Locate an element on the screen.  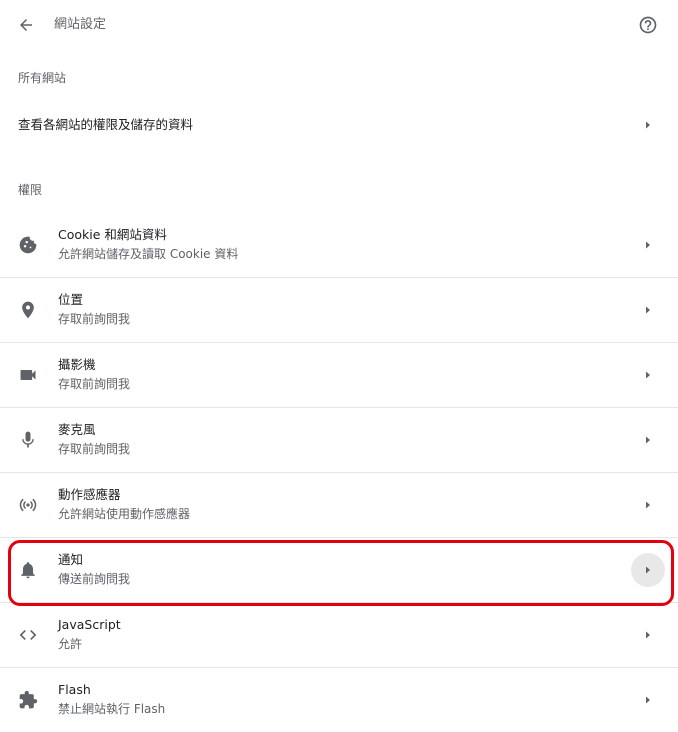
permission-label: 通知 is located at coordinates (71, 559).